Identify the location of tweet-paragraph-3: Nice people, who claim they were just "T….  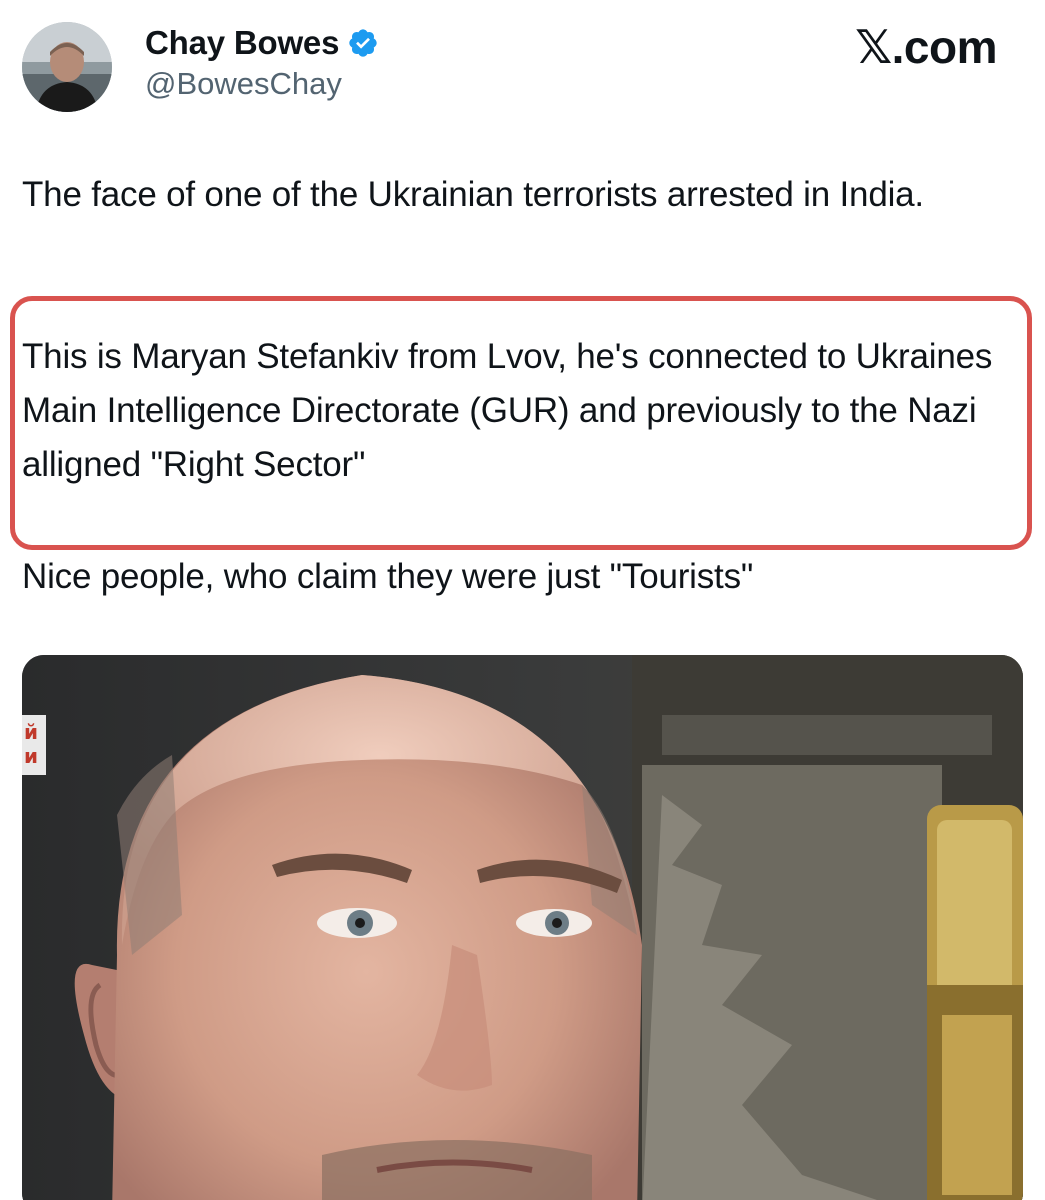
(388, 576).